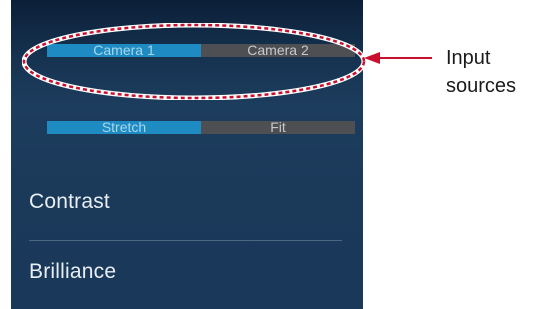 This screenshot has height=309, width=546. I want to click on callout-arrow-icon, so click(398, 58).